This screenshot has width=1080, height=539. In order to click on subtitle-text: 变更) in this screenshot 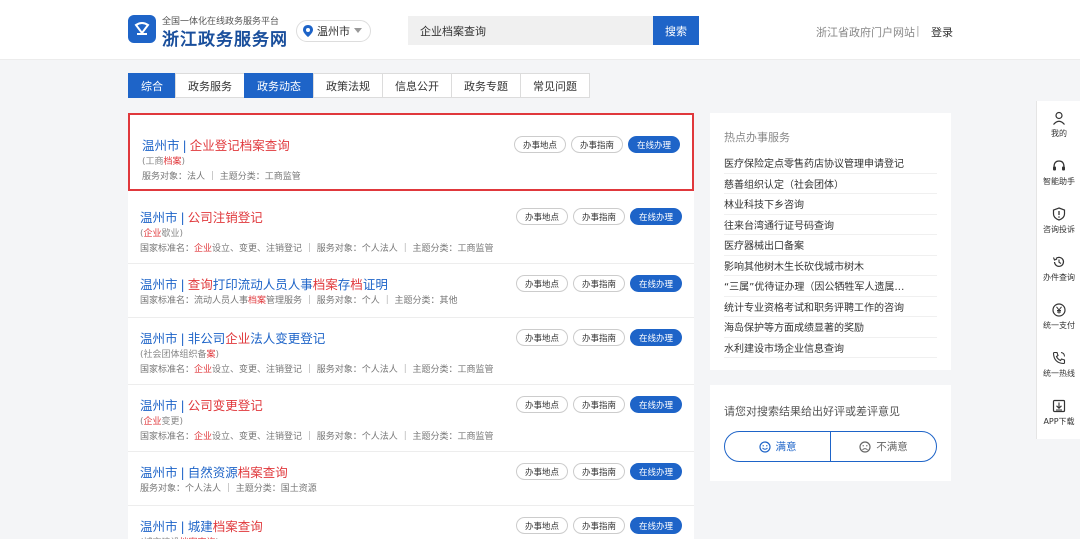, I will do `click(172, 422)`.